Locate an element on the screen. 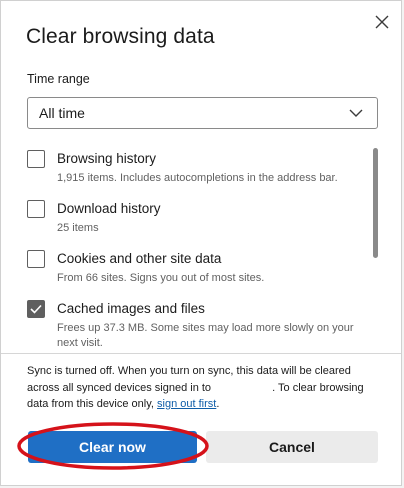 This screenshot has width=404, height=488. item-description: 25 items is located at coordinates (78, 228).